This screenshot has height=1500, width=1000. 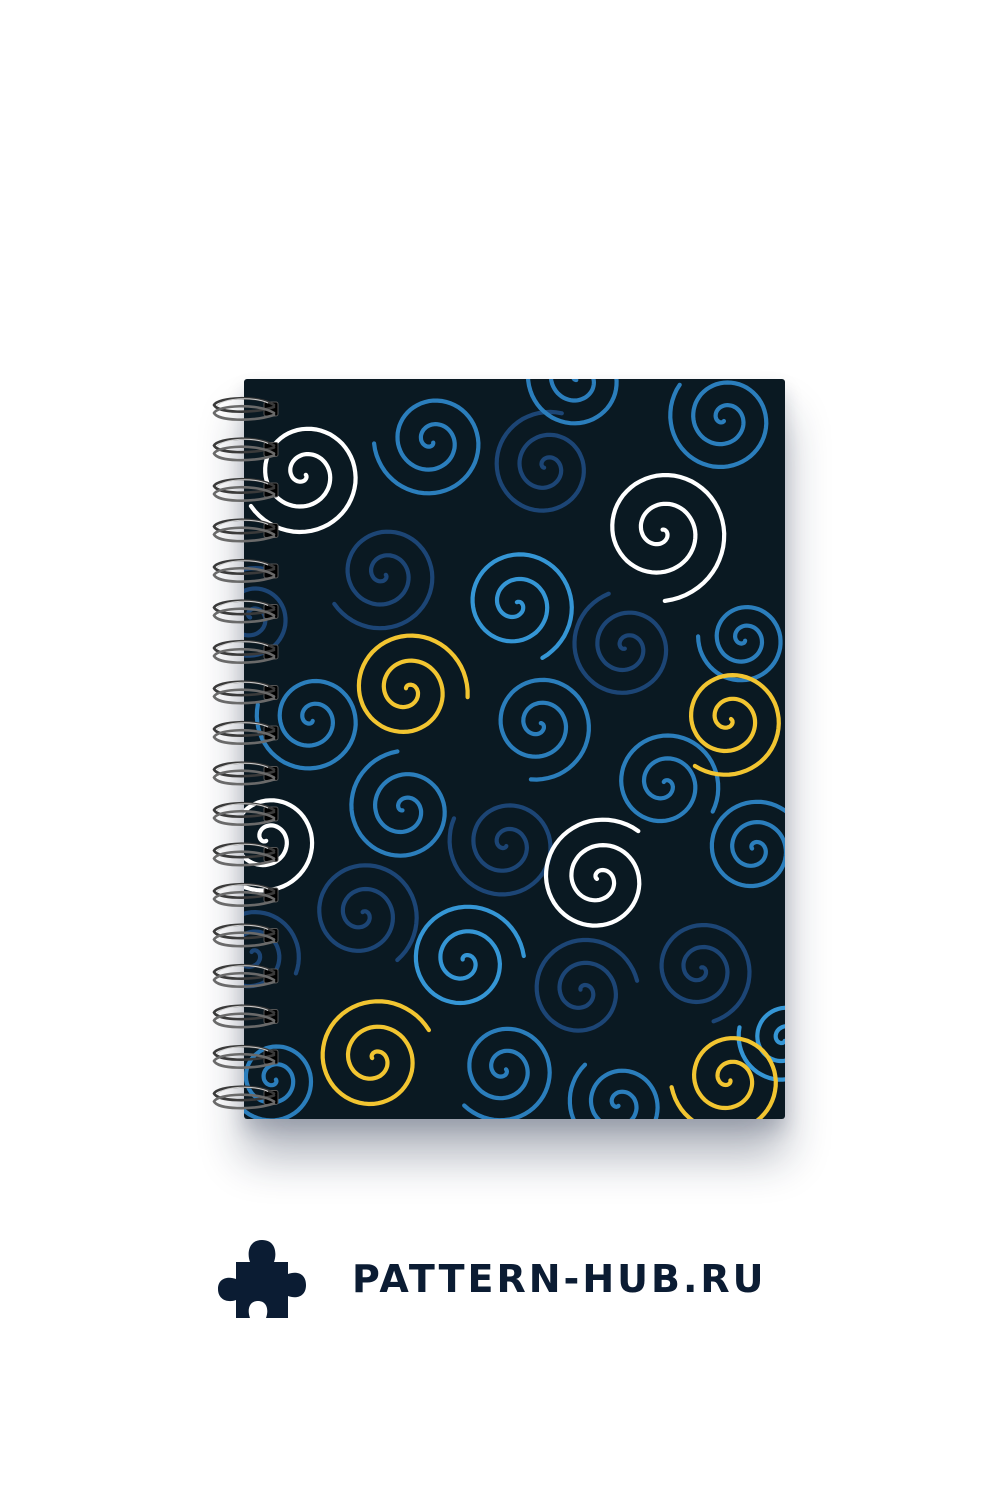 What do you see at coordinates (245, 753) in the screenshot?
I see `spiral-binding` at bounding box center [245, 753].